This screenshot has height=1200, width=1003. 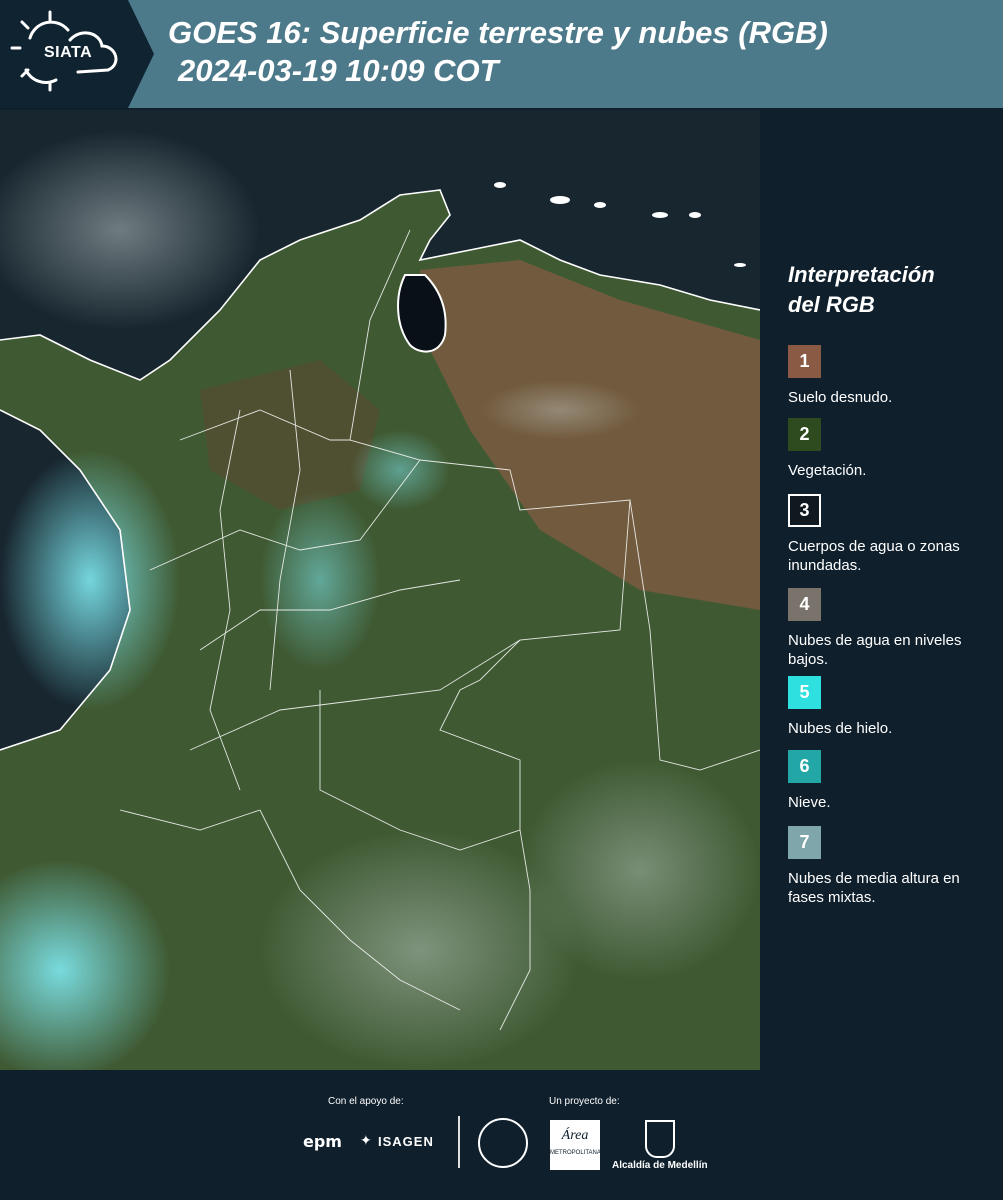 What do you see at coordinates (804, 361) in the screenshot?
I see `legend-swatch: 1` at bounding box center [804, 361].